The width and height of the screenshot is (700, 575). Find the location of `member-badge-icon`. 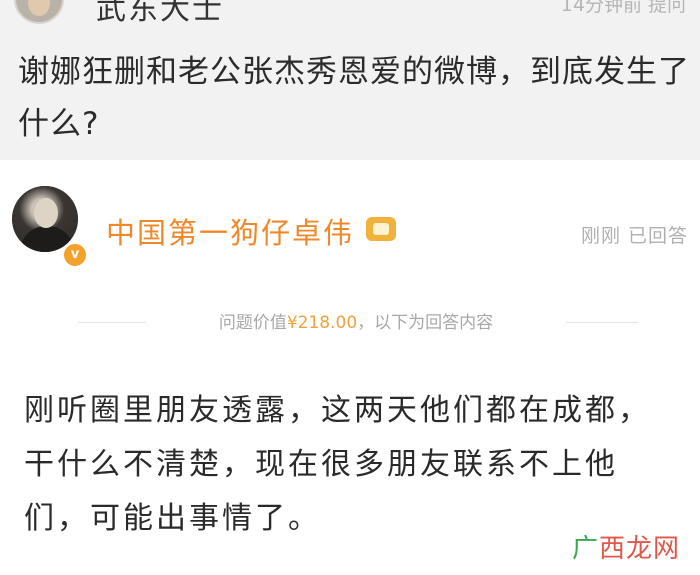

member-badge-icon is located at coordinates (381, 229).